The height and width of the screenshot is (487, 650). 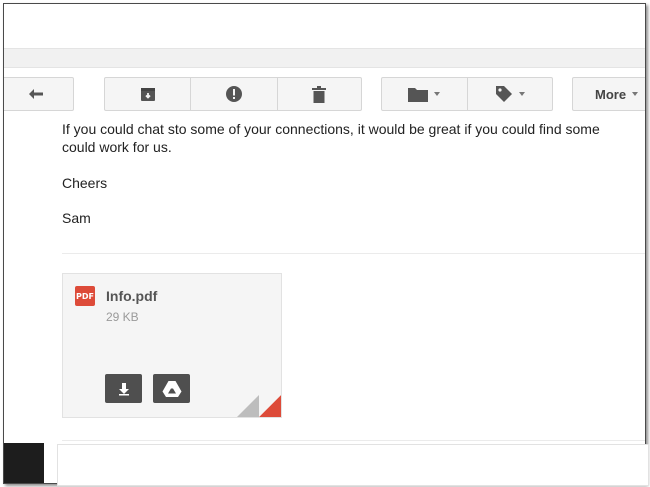 I want to click on reply-button, so click(x=39, y=94).